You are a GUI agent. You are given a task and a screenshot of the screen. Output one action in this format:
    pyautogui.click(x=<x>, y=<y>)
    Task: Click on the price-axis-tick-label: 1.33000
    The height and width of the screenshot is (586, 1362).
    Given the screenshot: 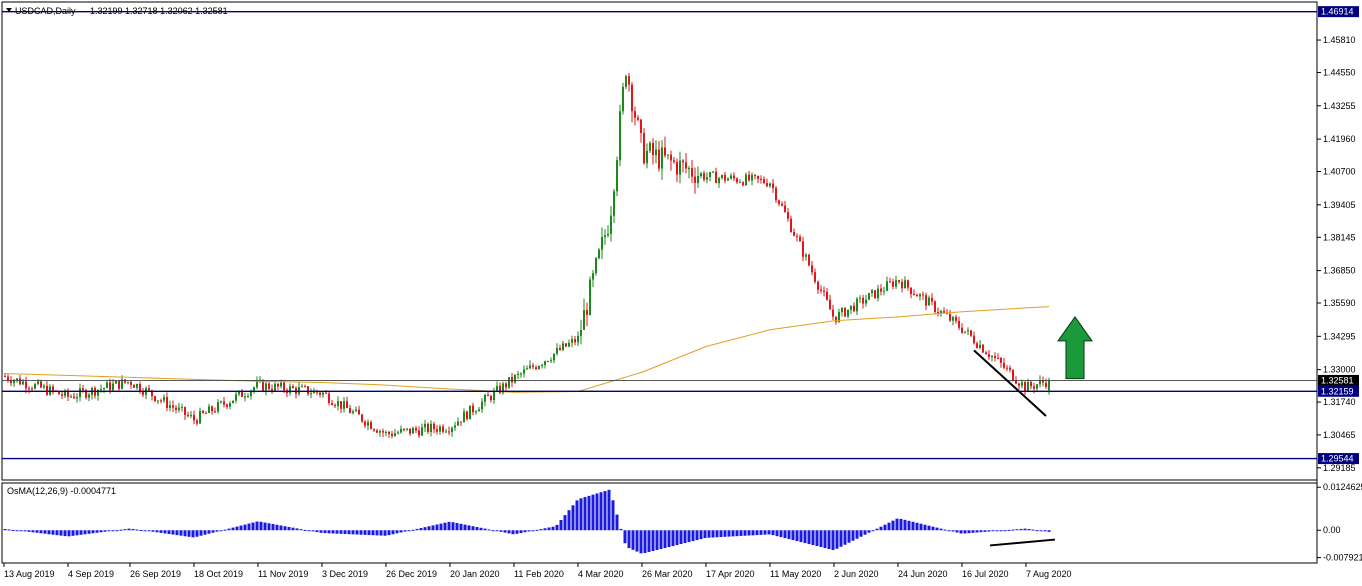 What is the action you would take?
    pyautogui.click(x=1339, y=370)
    